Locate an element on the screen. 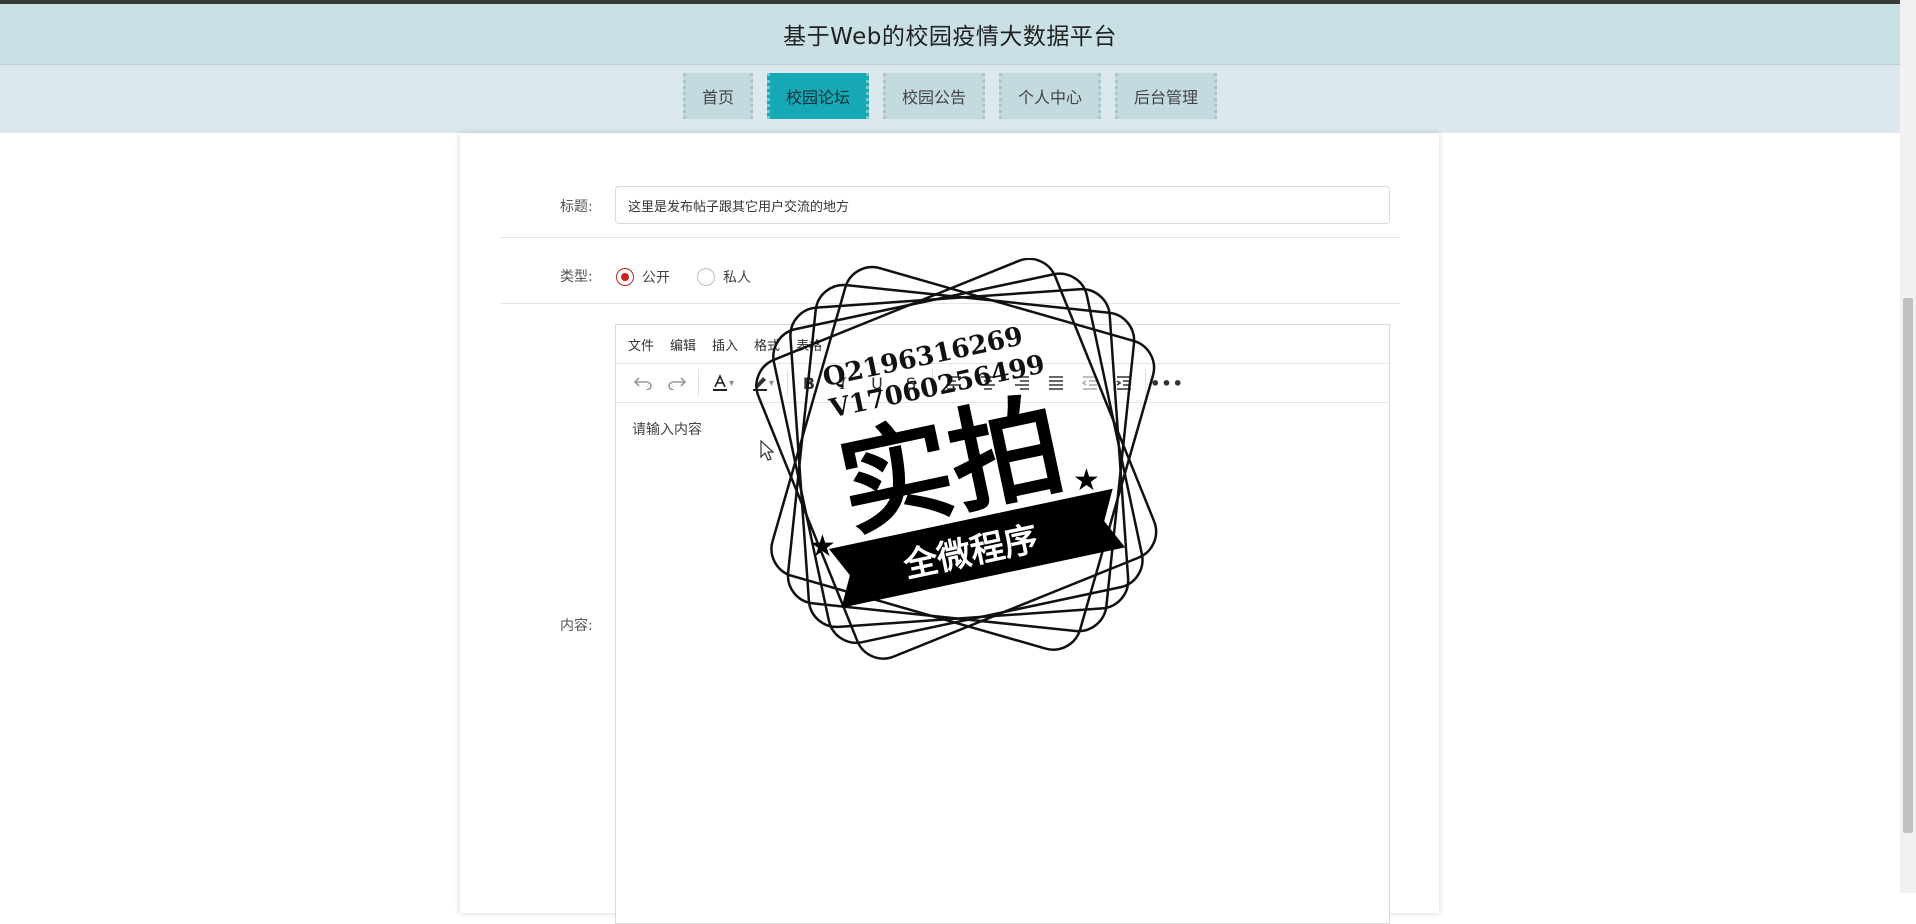 The width and height of the screenshot is (1916, 924). type-radio-public: 公开 is located at coordinates (643, 277).